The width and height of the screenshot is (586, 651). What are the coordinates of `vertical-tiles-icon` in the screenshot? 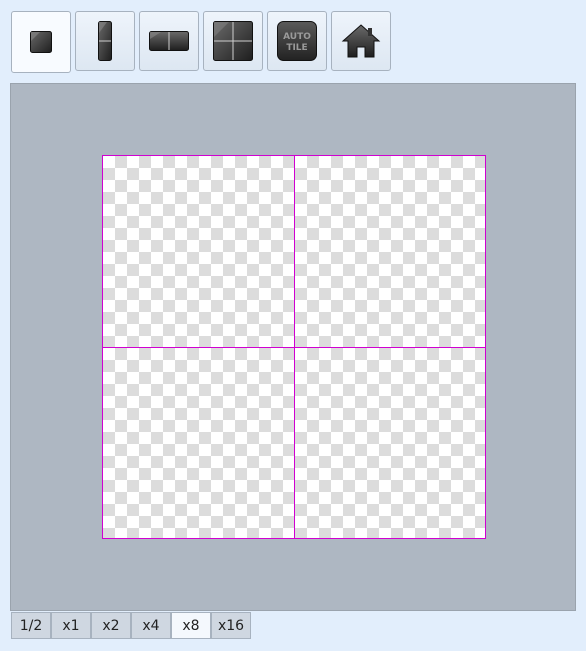 It's located at (105, 41).